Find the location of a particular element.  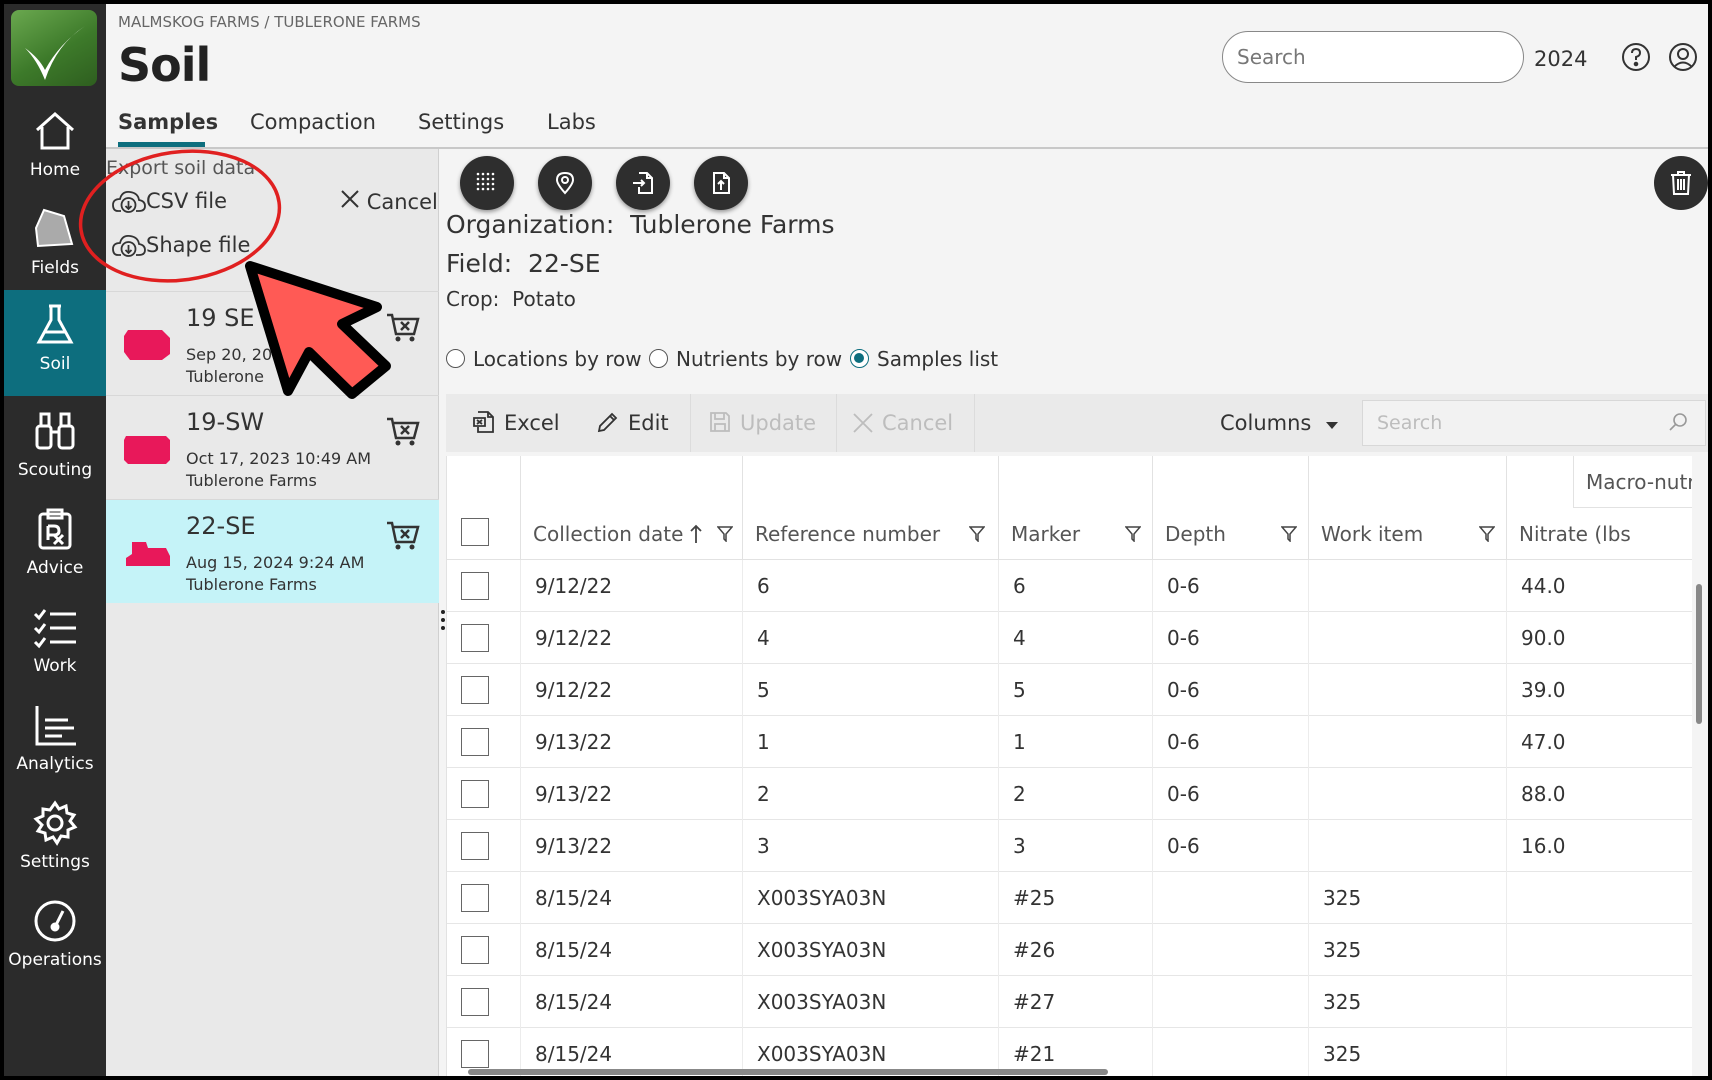

nav-home: Home is located at coordinates (55, 149).